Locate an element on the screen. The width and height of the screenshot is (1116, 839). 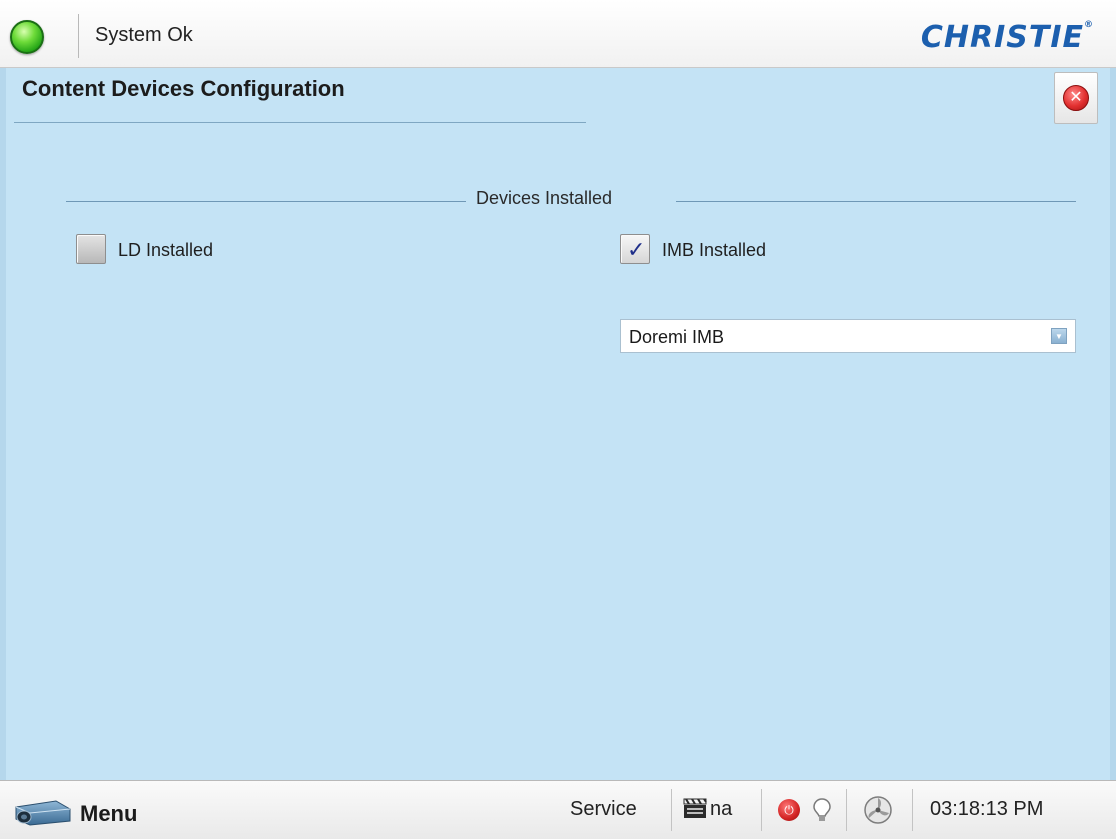
chevron-down-icon: ▼ is located at coordinates (1059, 336).